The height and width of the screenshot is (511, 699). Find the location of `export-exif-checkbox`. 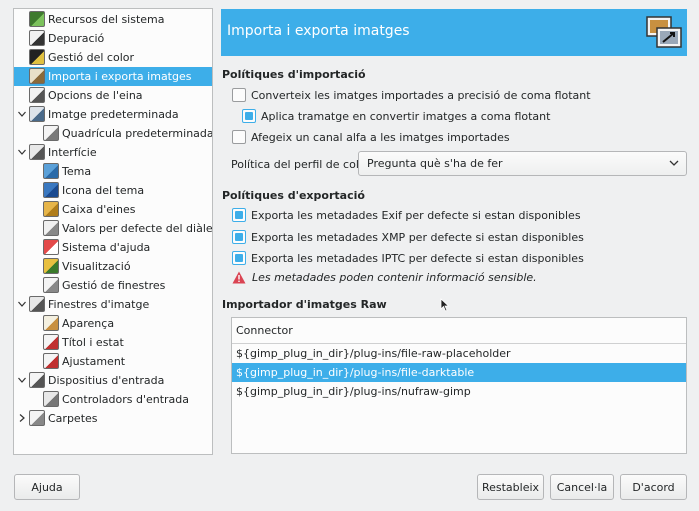

export-exif-checkbox is located at coordinates (239, 215).